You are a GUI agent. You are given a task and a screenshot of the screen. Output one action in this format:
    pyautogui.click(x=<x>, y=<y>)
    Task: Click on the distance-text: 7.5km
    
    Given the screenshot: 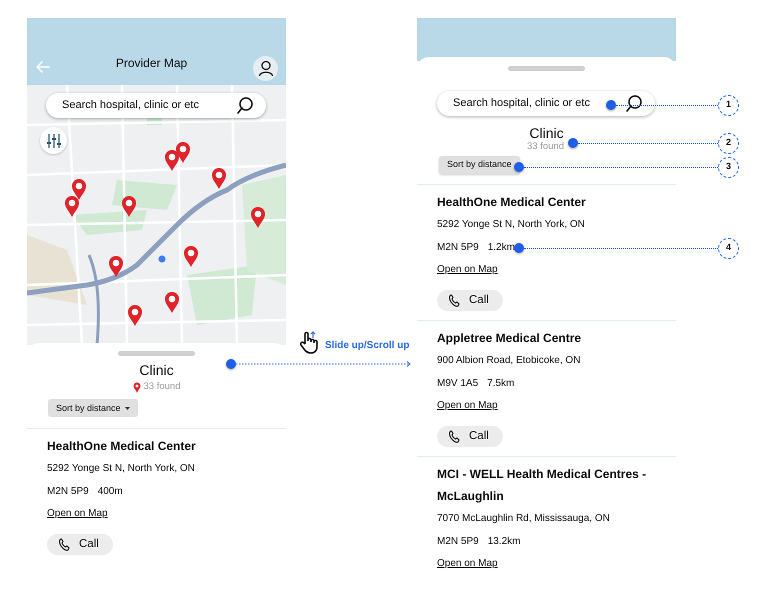 What is the action you would take?
    pyautogui.click(x=500, y=384)
    